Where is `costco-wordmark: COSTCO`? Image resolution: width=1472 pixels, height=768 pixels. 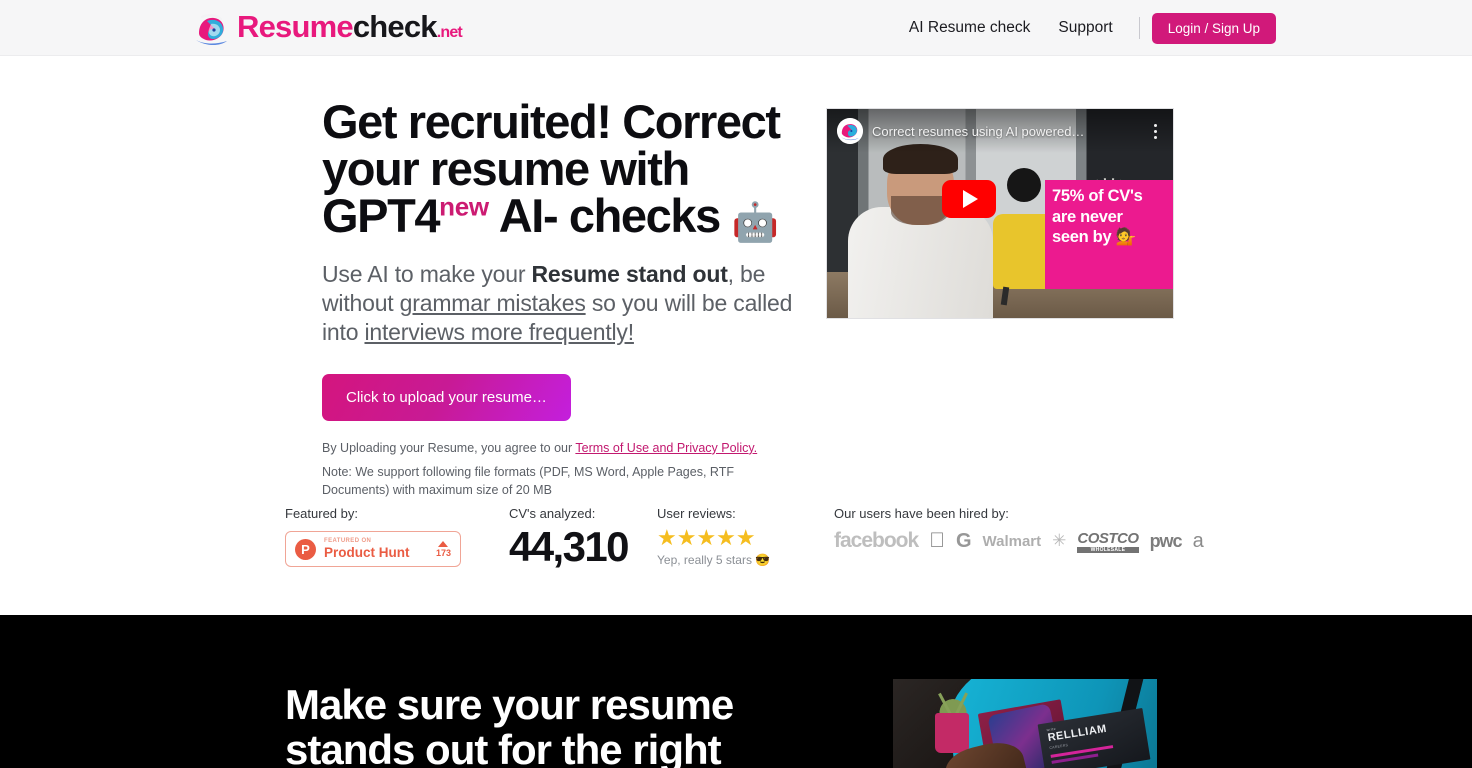 costco-wordmark: COSTCO is located at coordinates (1100, 538).